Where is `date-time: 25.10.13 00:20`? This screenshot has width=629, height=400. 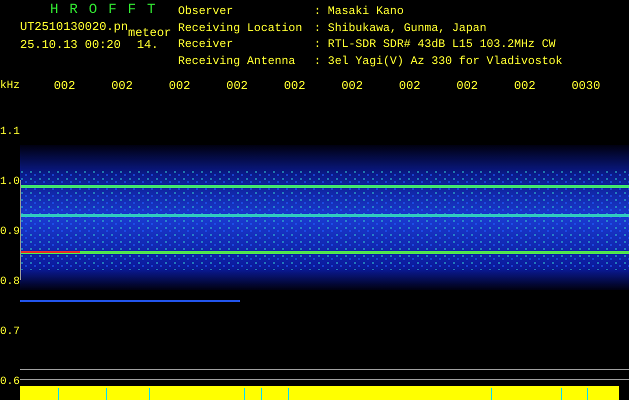
date-time: 25.10.13 00:20 is located at coordinates (70, 45).